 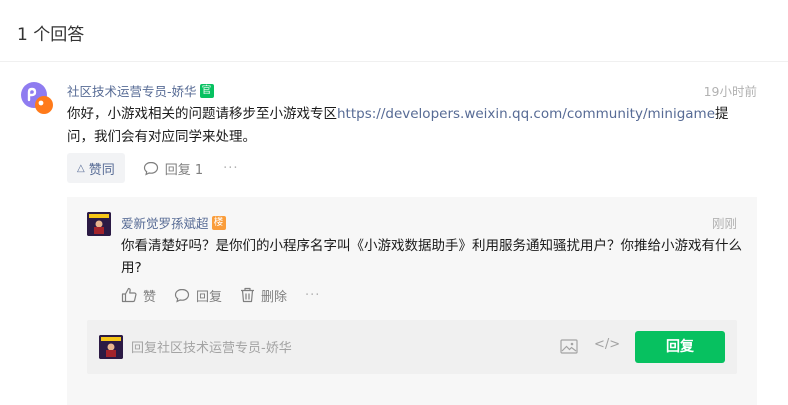 I want to click on triangle-up-icon: △, so click(x=81, y=168).